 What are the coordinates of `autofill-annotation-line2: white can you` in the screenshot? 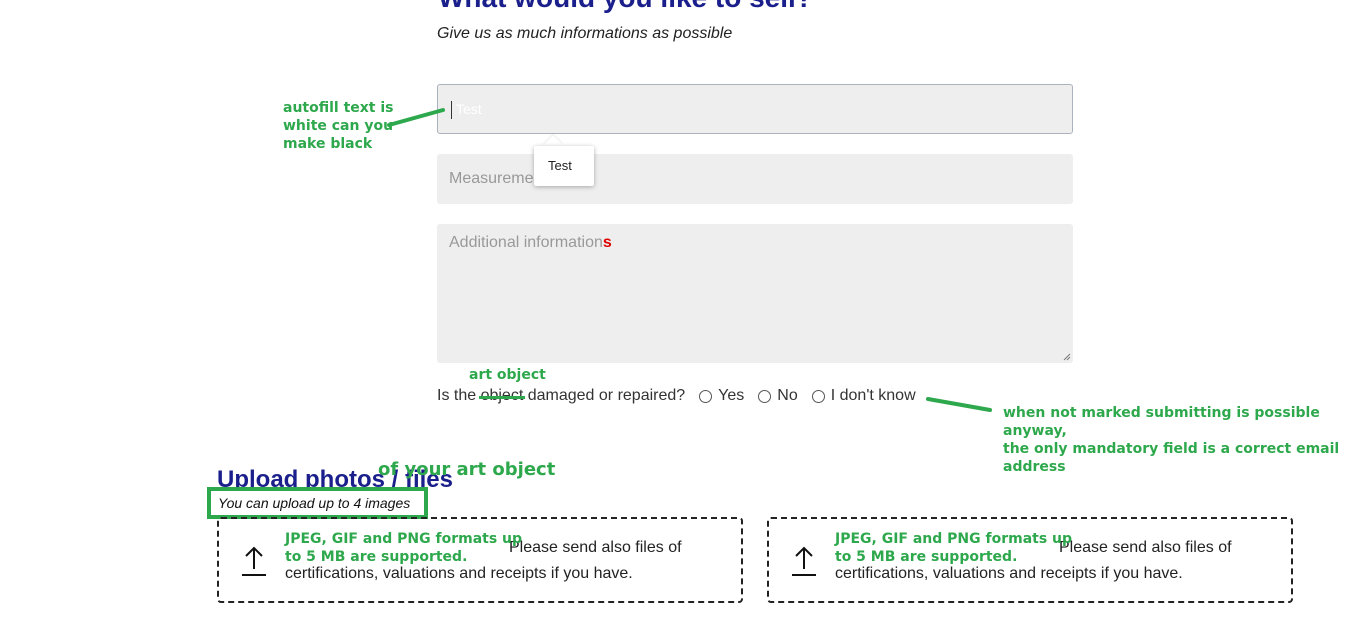 It's located at (338, 126).